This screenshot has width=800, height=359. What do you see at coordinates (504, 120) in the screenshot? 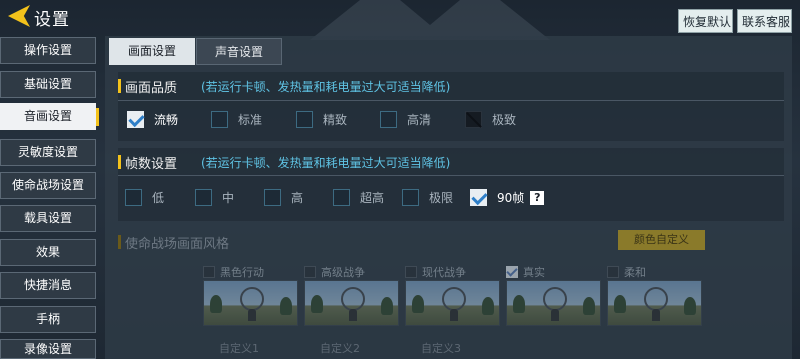
I see `option-label: 极致` at bounding box center [504, 120].